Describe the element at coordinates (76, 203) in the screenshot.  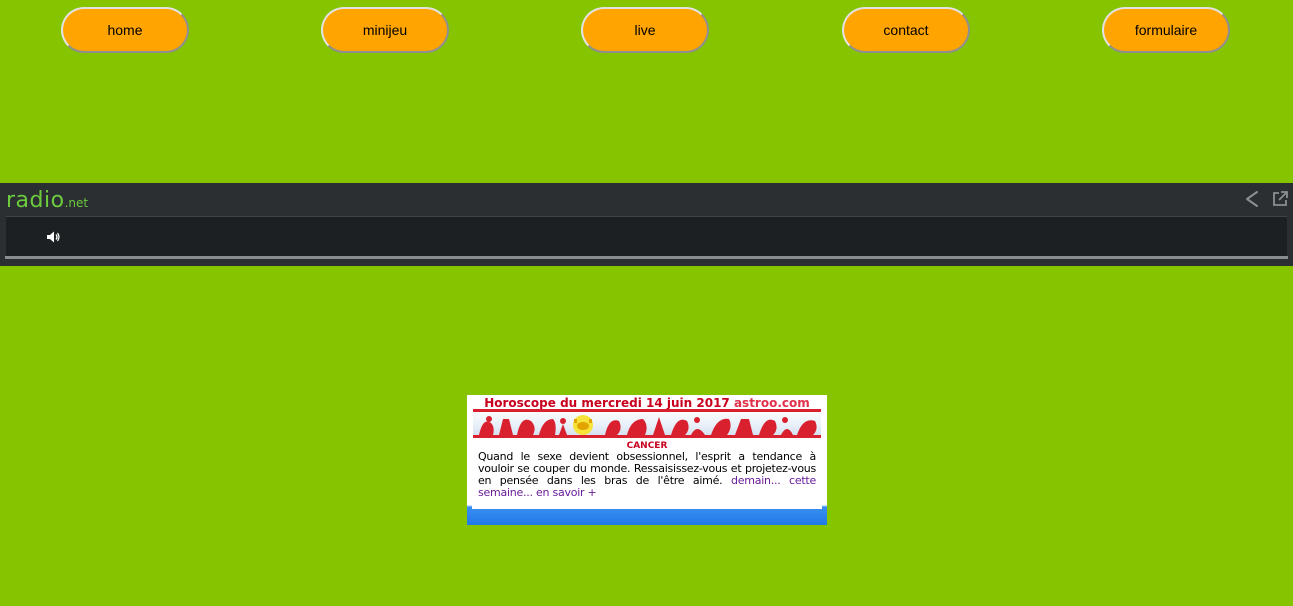
I see `logo-suffix-text: .net` at that location.